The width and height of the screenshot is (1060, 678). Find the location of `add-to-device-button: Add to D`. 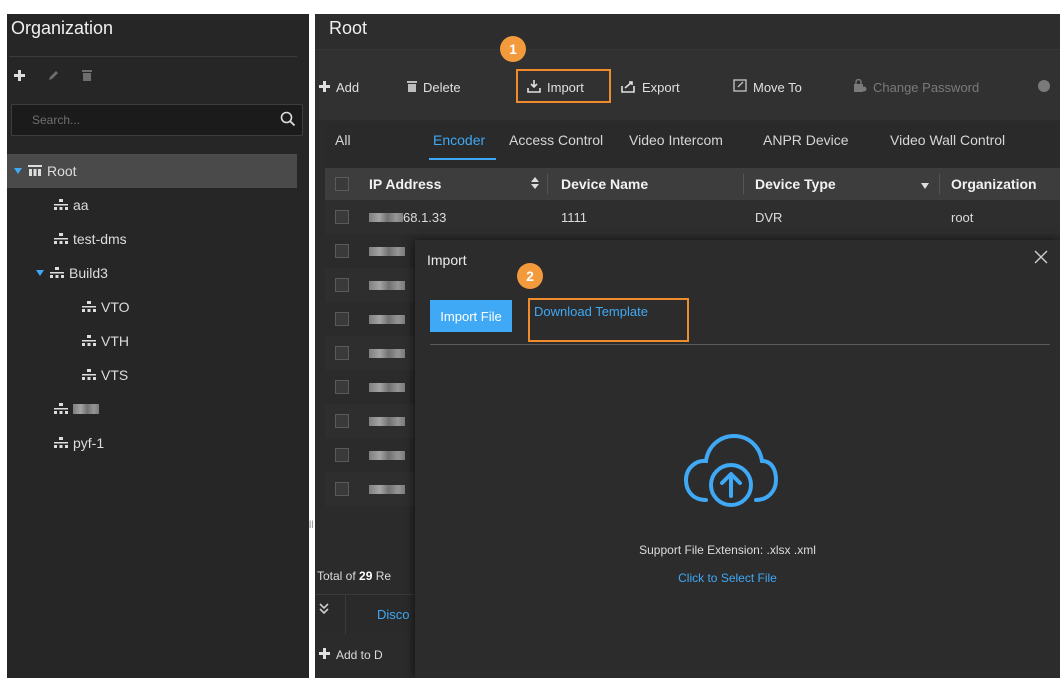

add-to-device-button: Add to D is located at coordinates (351, 655).